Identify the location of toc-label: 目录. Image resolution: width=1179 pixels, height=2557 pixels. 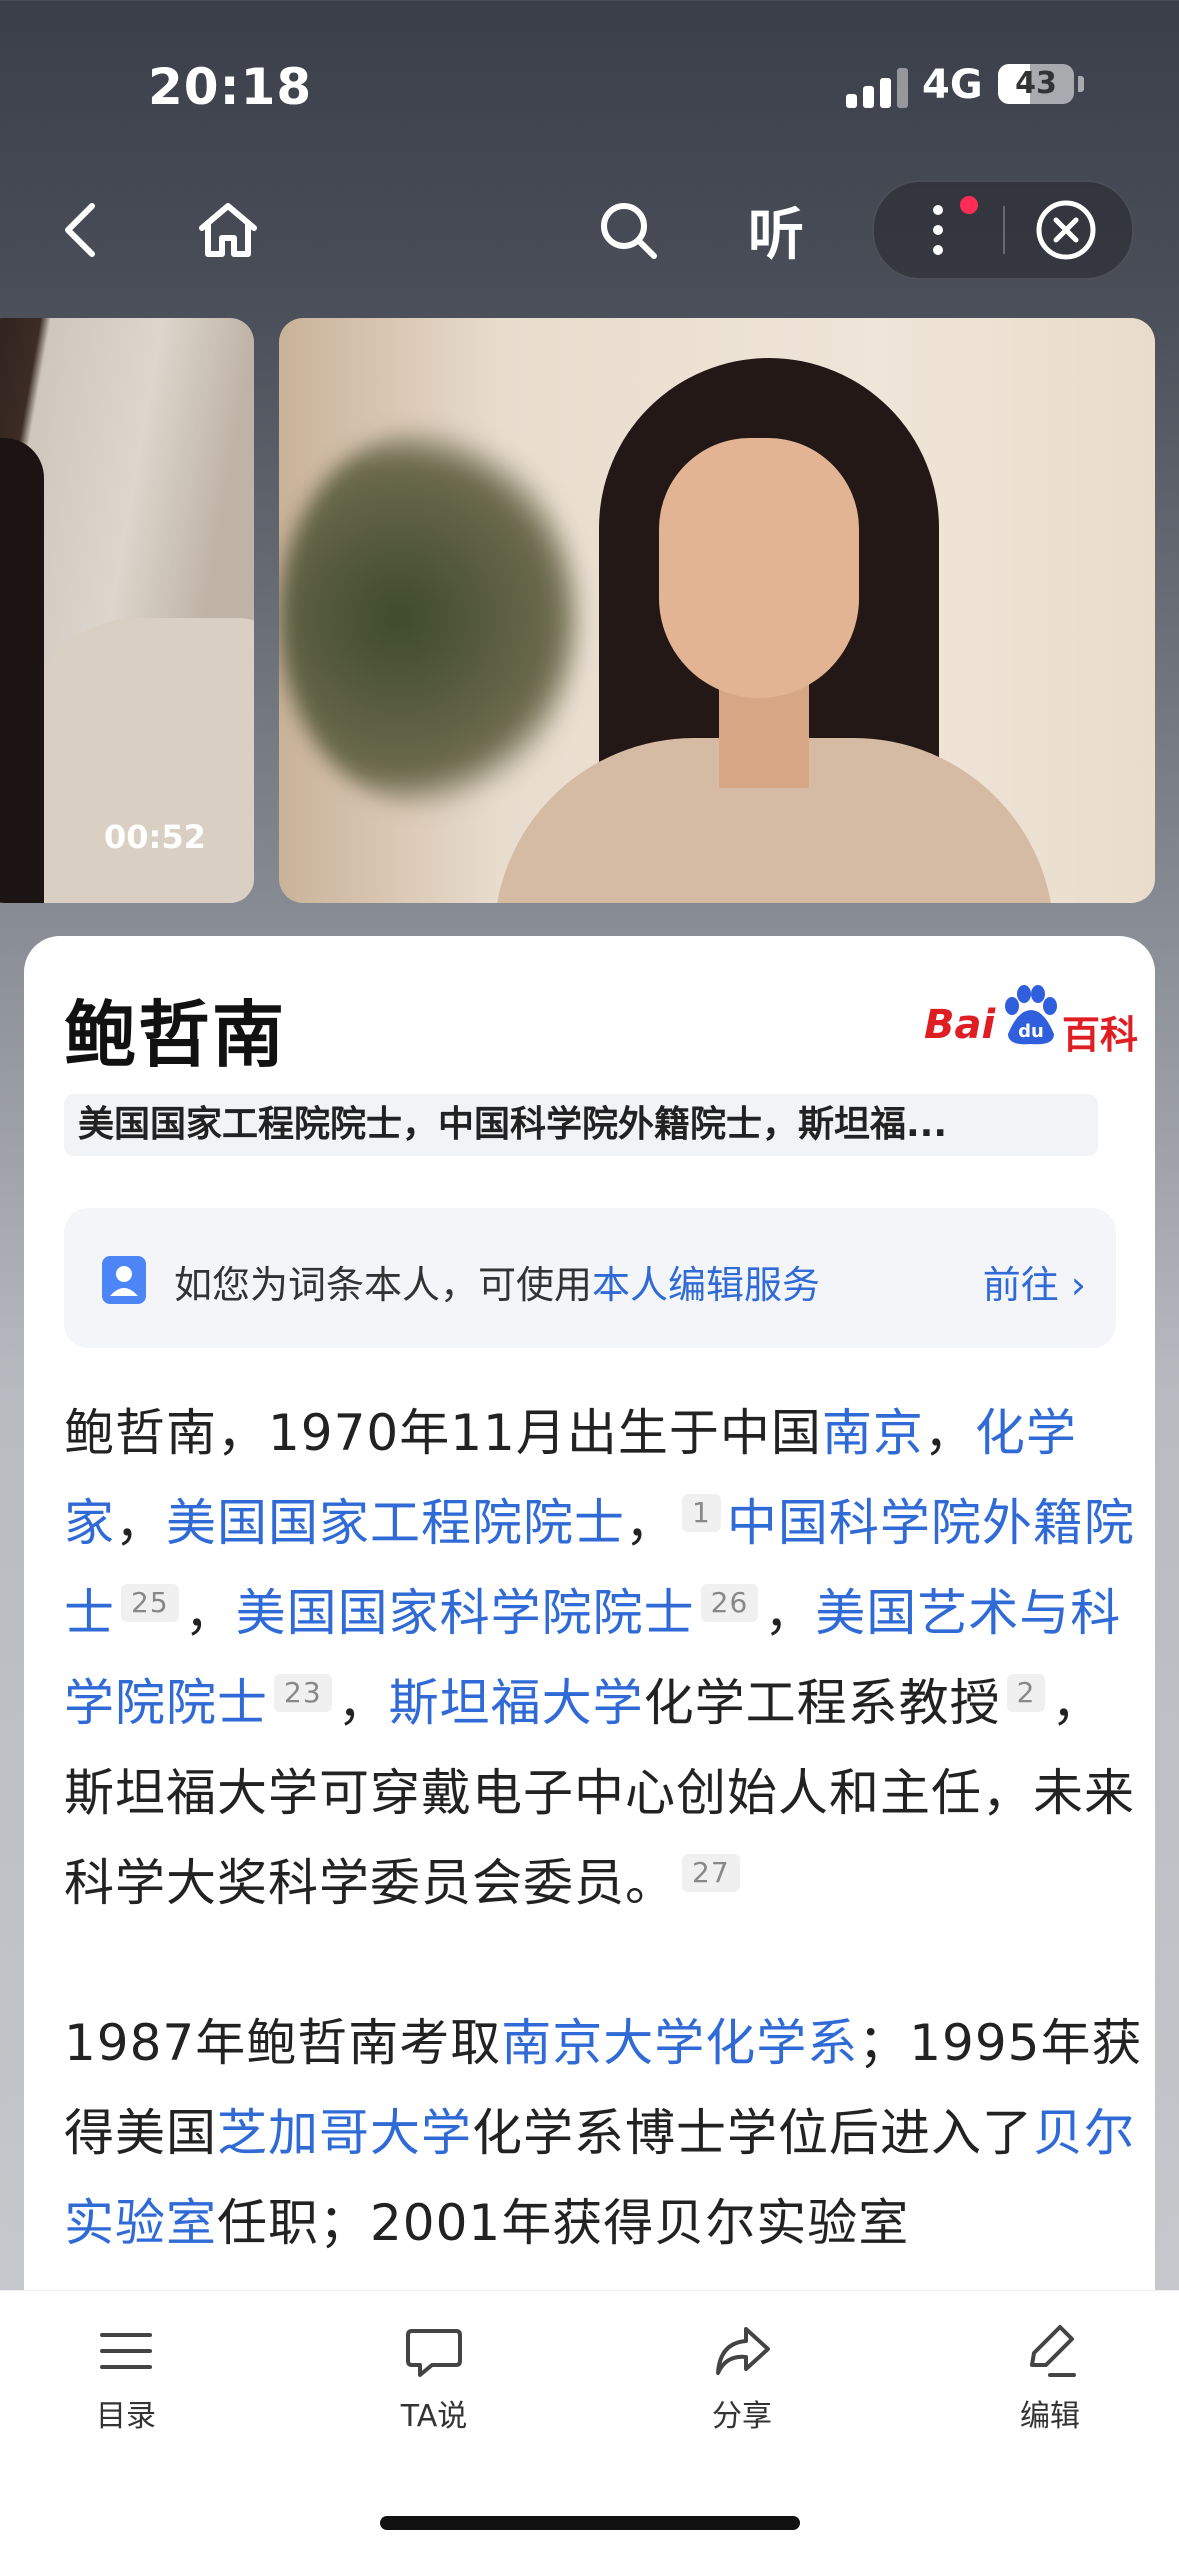
(126, 2416).